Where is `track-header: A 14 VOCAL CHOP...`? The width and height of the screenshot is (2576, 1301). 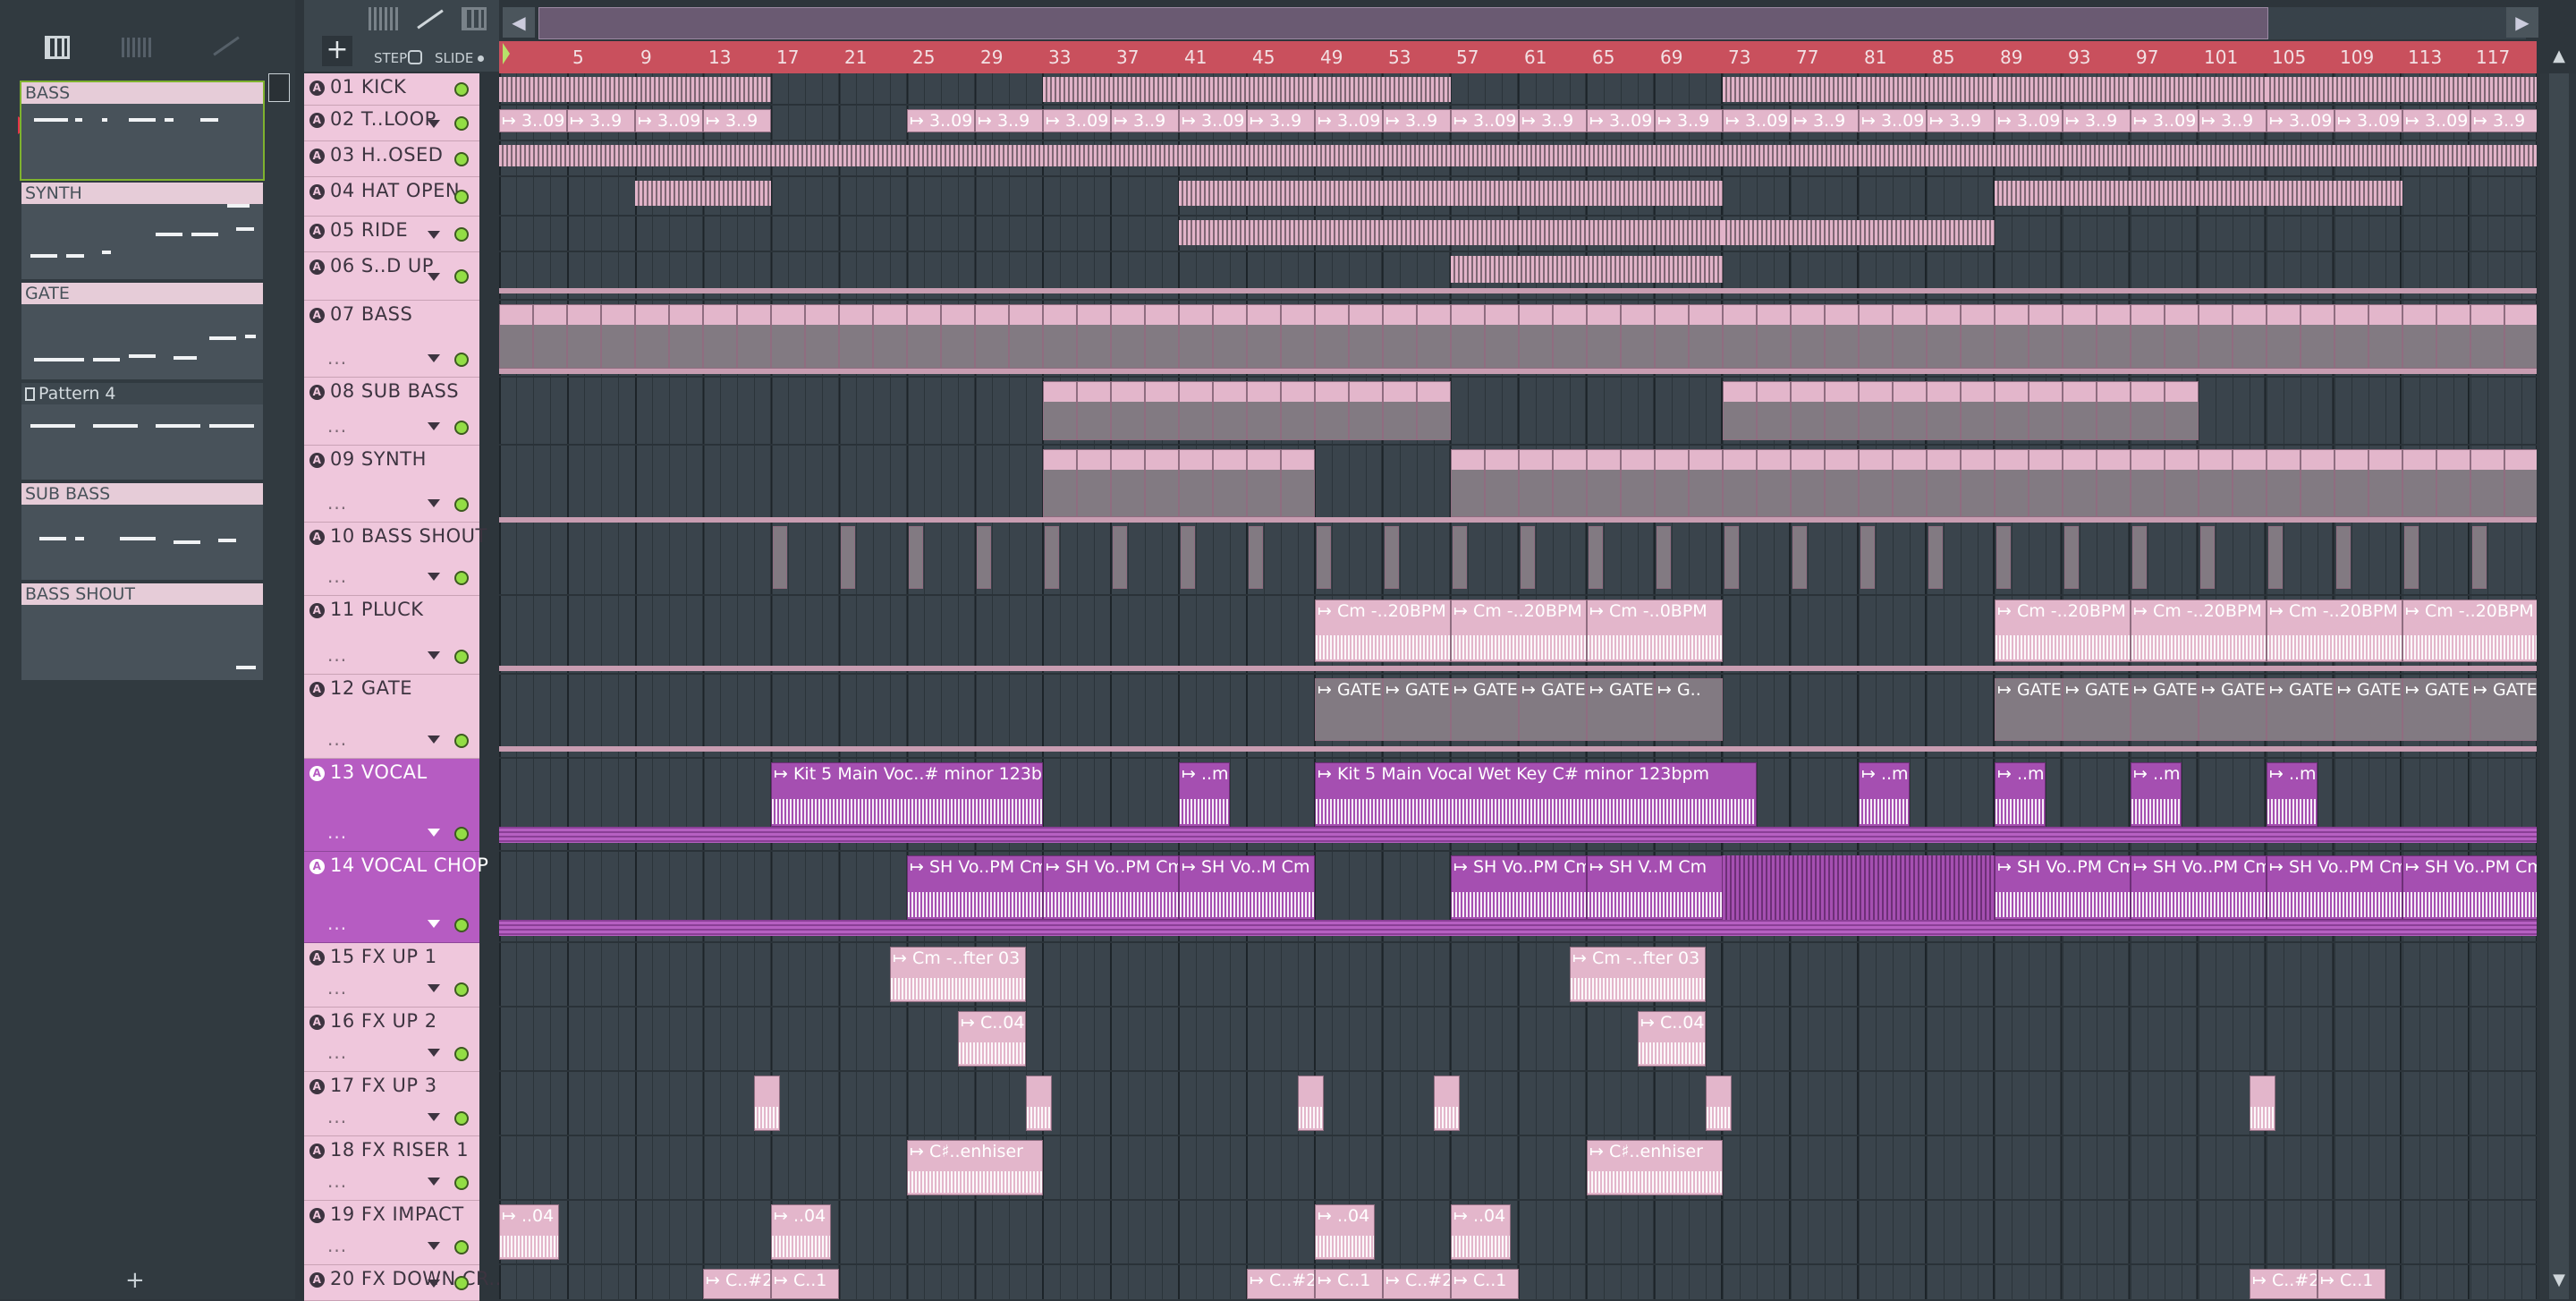
track-header: A 14 VOCAL CHOP... is located at coordinates (396, 897).